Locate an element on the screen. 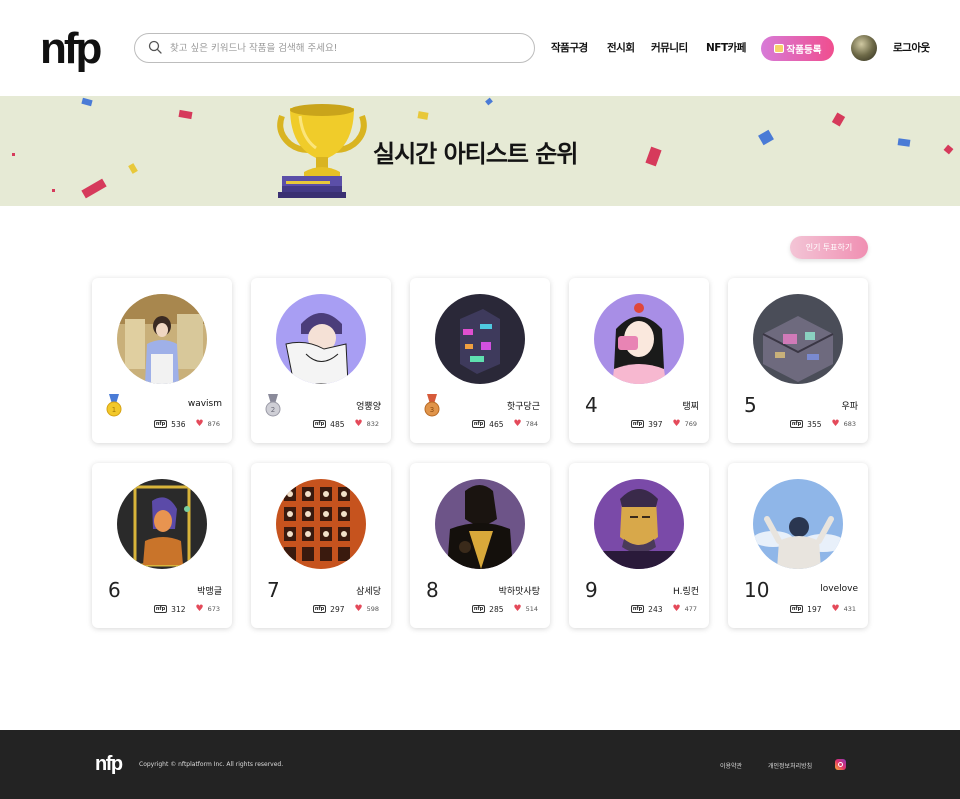 The width and height of the screenshot is (960, 799). popularity-vote-button: 인기 투표하기 is located at coordinates (829, 247).